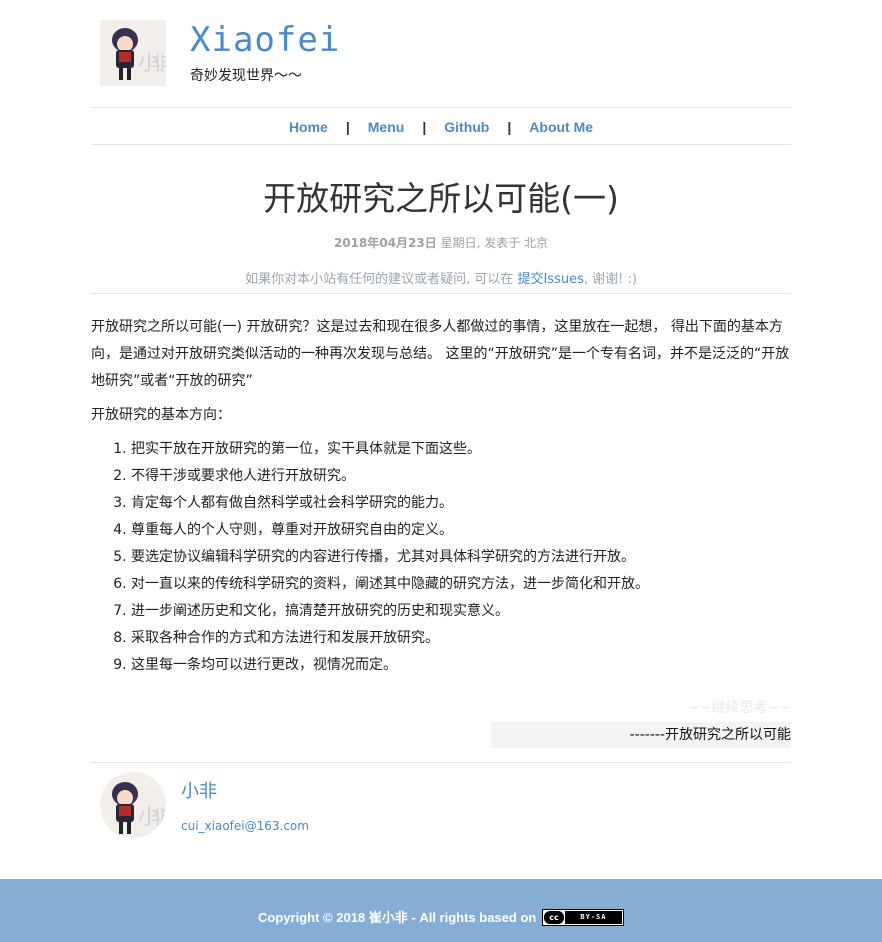  I want to click on author-name: 小非, so click(199, 792).